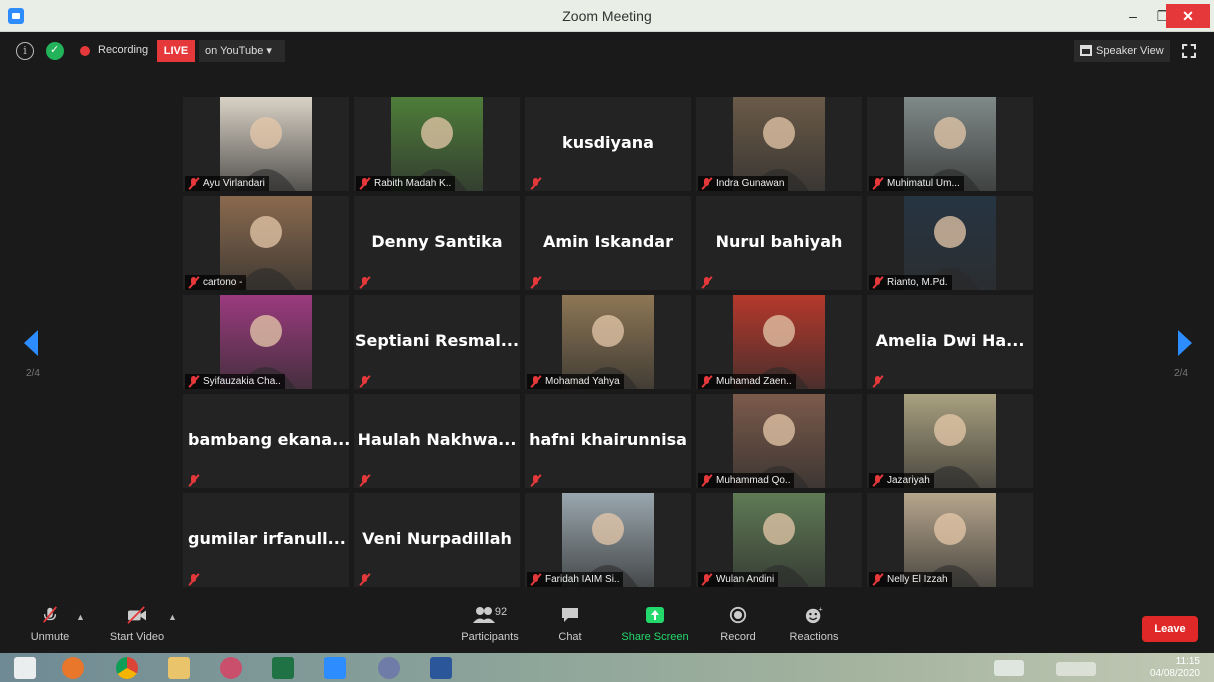  I want to click on participant-name: Amin Iskandar, so click(608, 241).